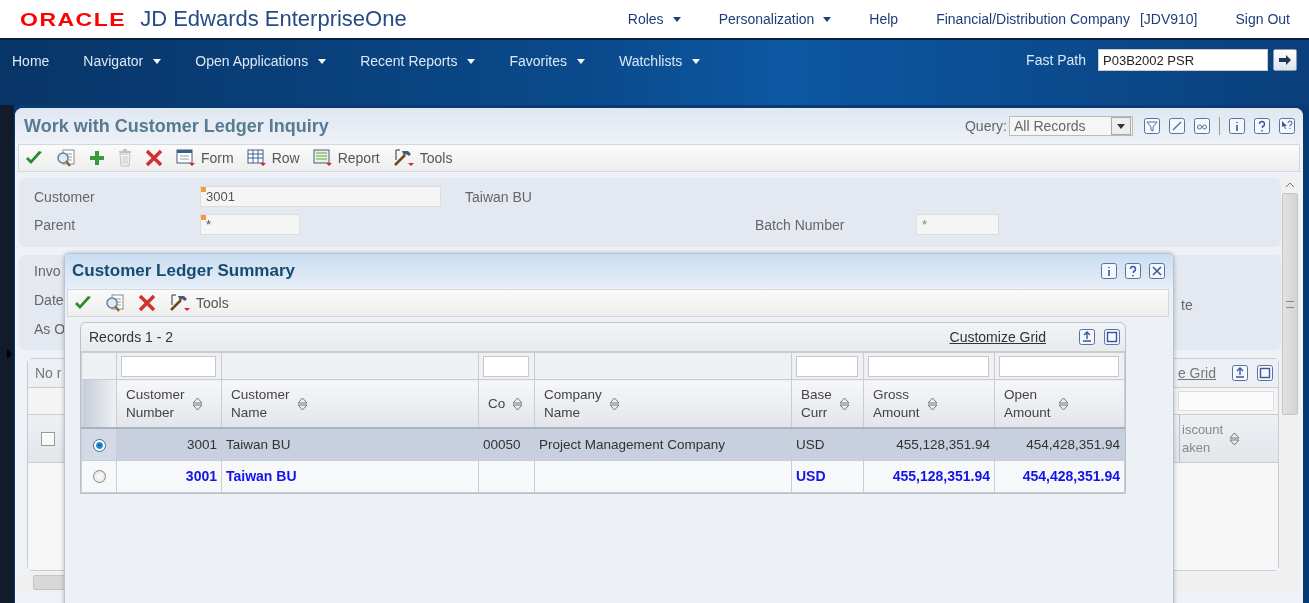 This screenshot has height=603, width=1309. Describe the element at coordinates (122, 61) in the screenshot. I see `menu-item: Navigator` at that location.